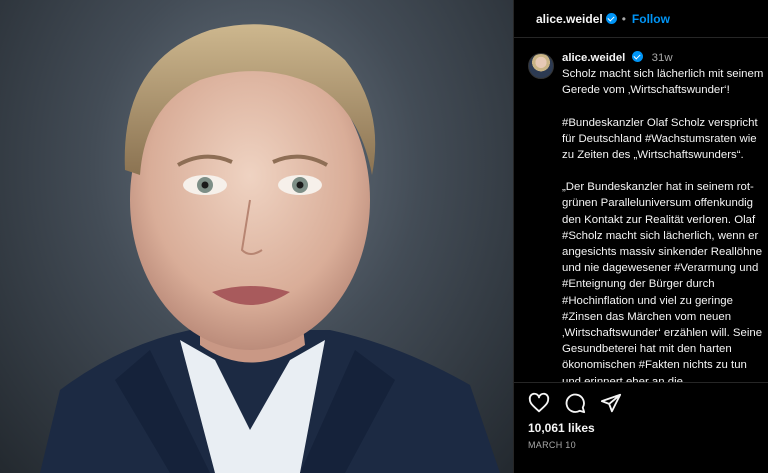 This screenshot has height=473, width=768. What do you see at coordinates (654, 365) in the screenshot?
I see `caption-line: ökonomischen #Fakten nichts zu tun` at bounding box center [654, 365].